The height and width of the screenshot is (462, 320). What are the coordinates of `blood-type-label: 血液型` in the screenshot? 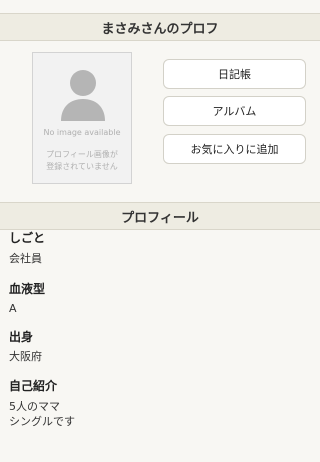 It's located at (27, 289).